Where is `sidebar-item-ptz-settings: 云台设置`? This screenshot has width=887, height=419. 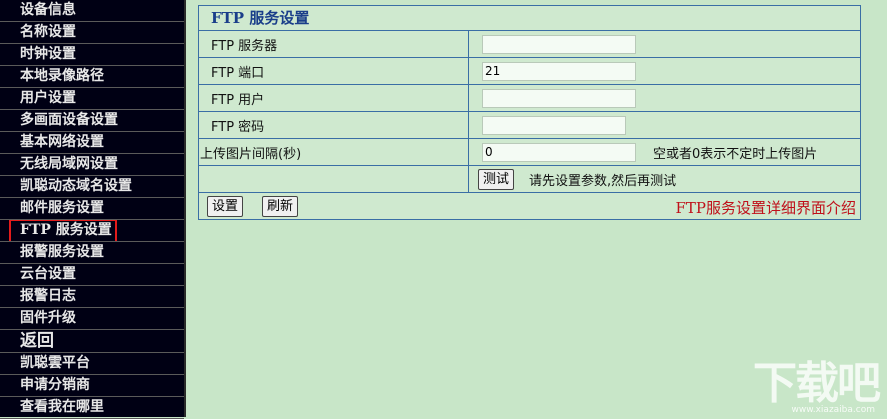
sidebar-item-ptz-settings: 云台设置 is located at coordinates (92, 275).